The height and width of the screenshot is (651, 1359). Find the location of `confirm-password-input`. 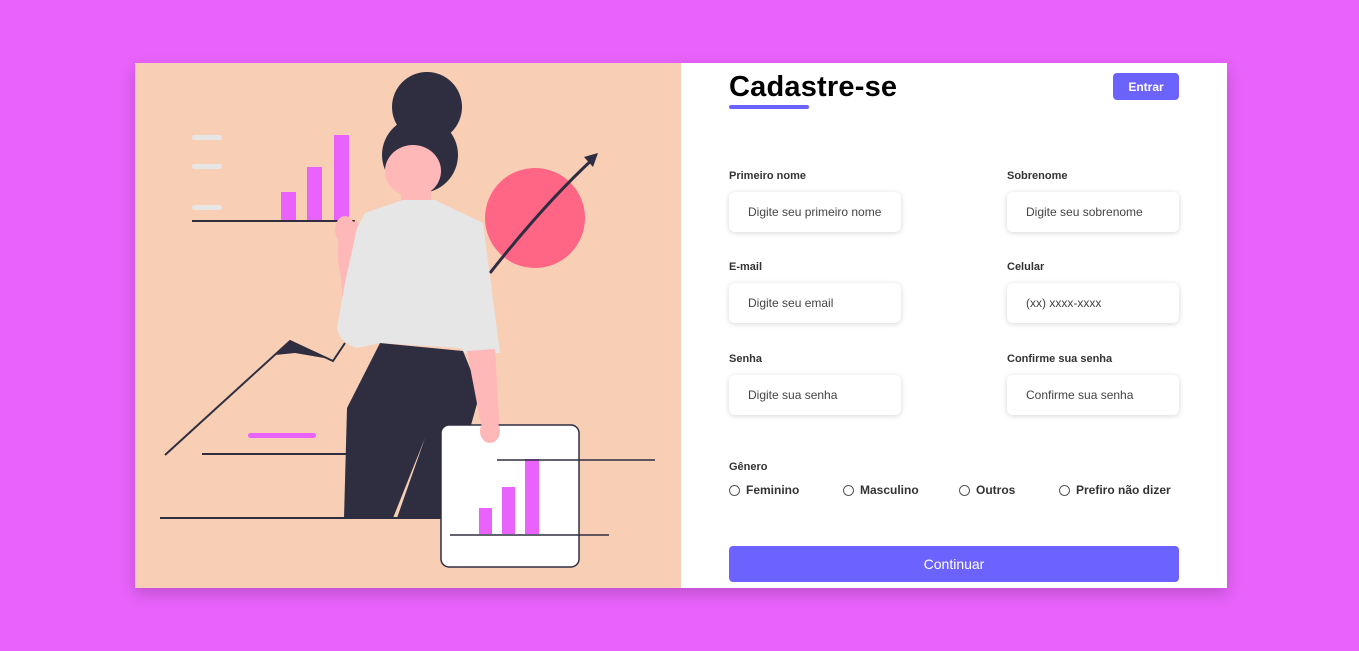

confirm-password-input is located at coordinates (1093, 395).